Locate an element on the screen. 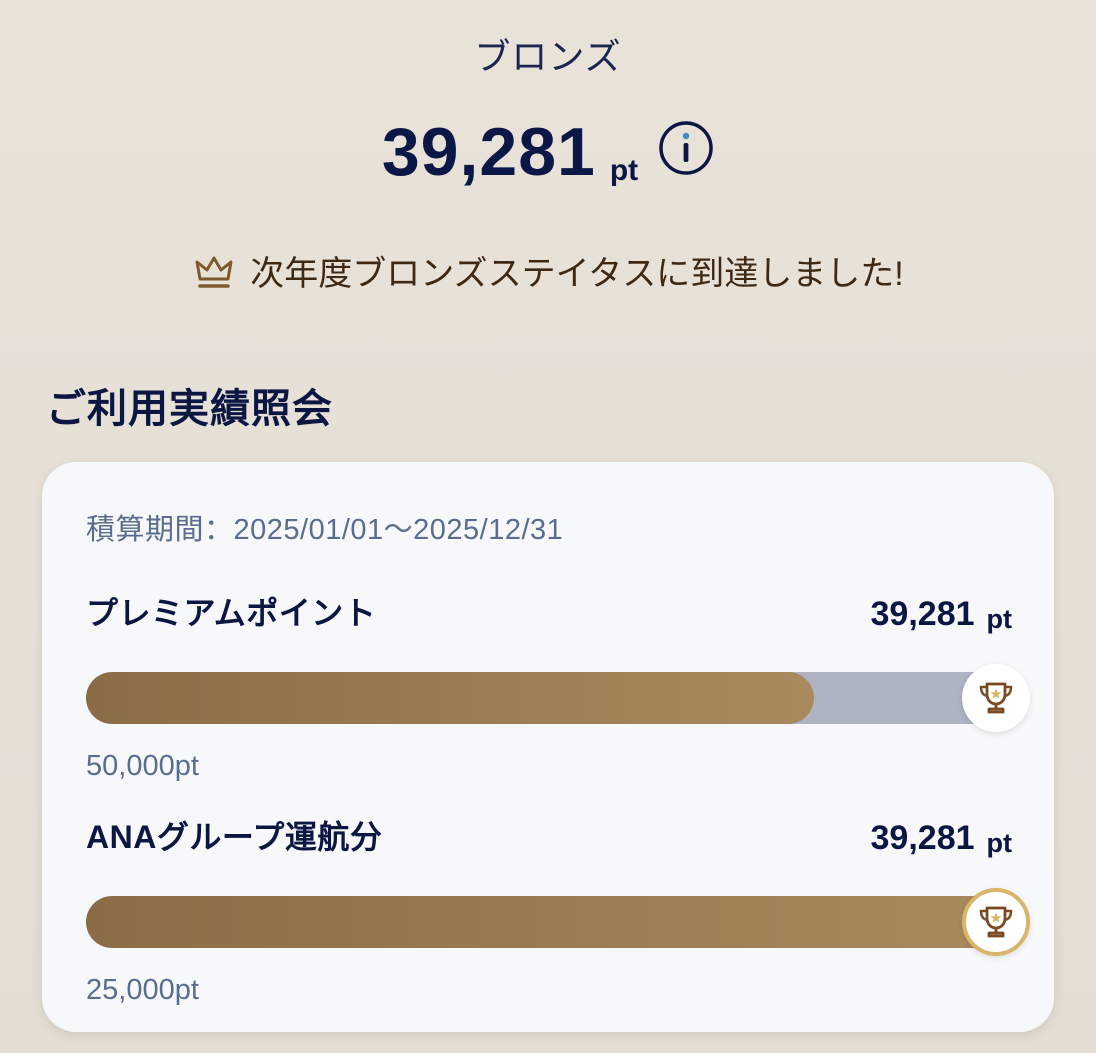  metric-name: ANAグループ運航分 is located at coordinates (234, 837).